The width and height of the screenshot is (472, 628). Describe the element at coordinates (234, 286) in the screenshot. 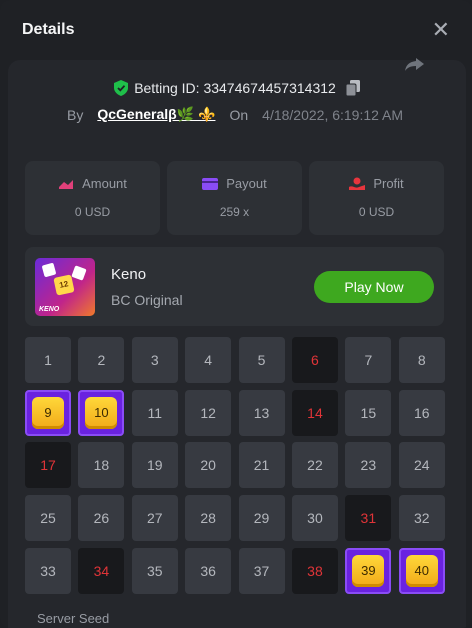

I see `game-card: 12 KENO Keno BC Original Play Now` at that location.